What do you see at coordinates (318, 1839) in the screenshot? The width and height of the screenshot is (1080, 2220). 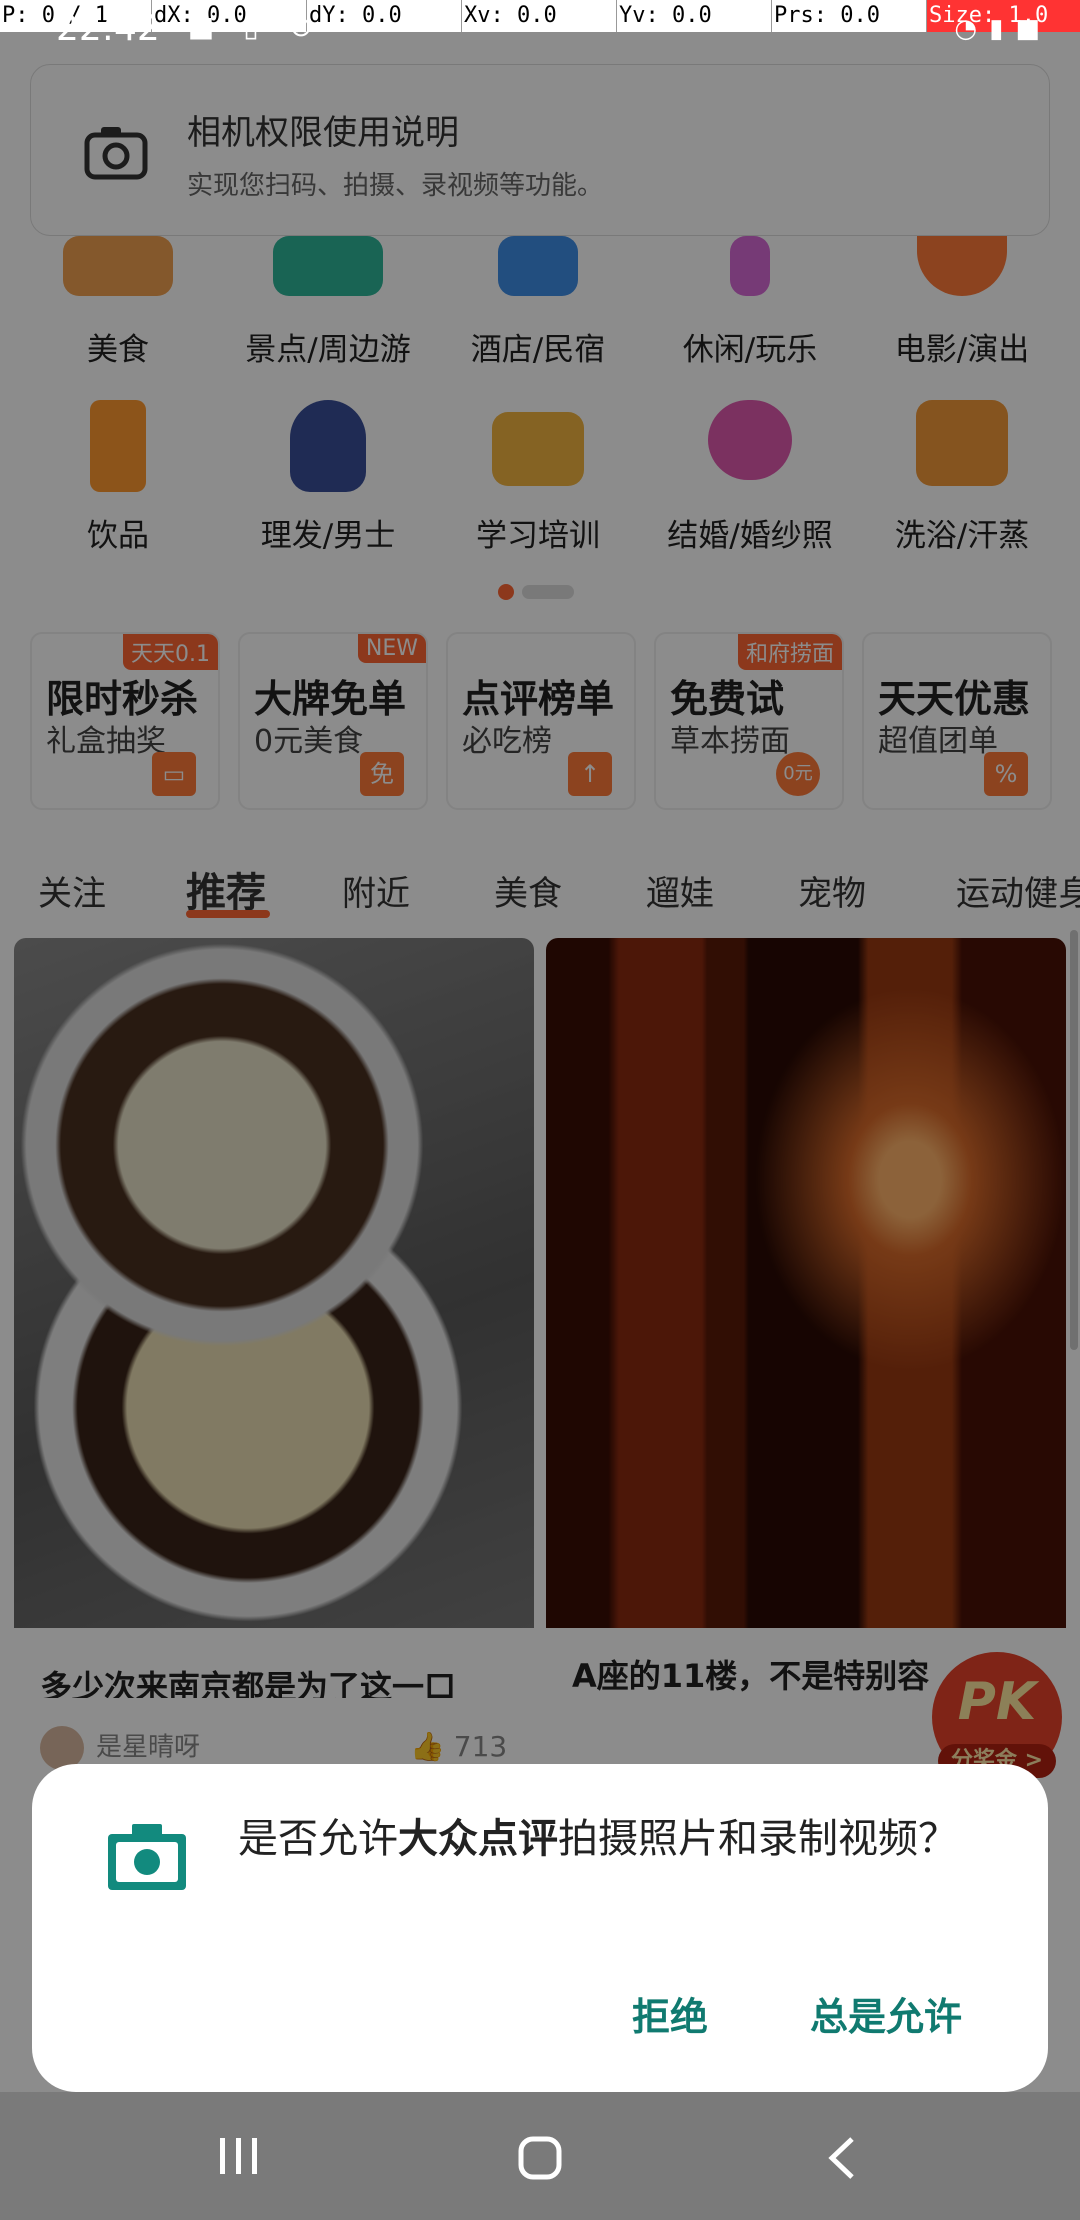 I see `message-prefix: 是否允许` at bounding box center [318, 1839].